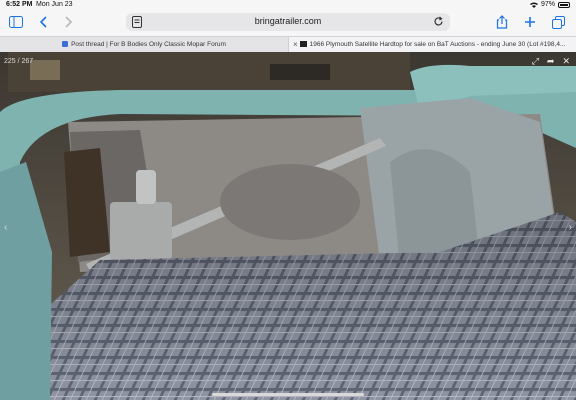 This screenshot has height=400, width=576. I want to click on reload-icon, so click(438, 21).